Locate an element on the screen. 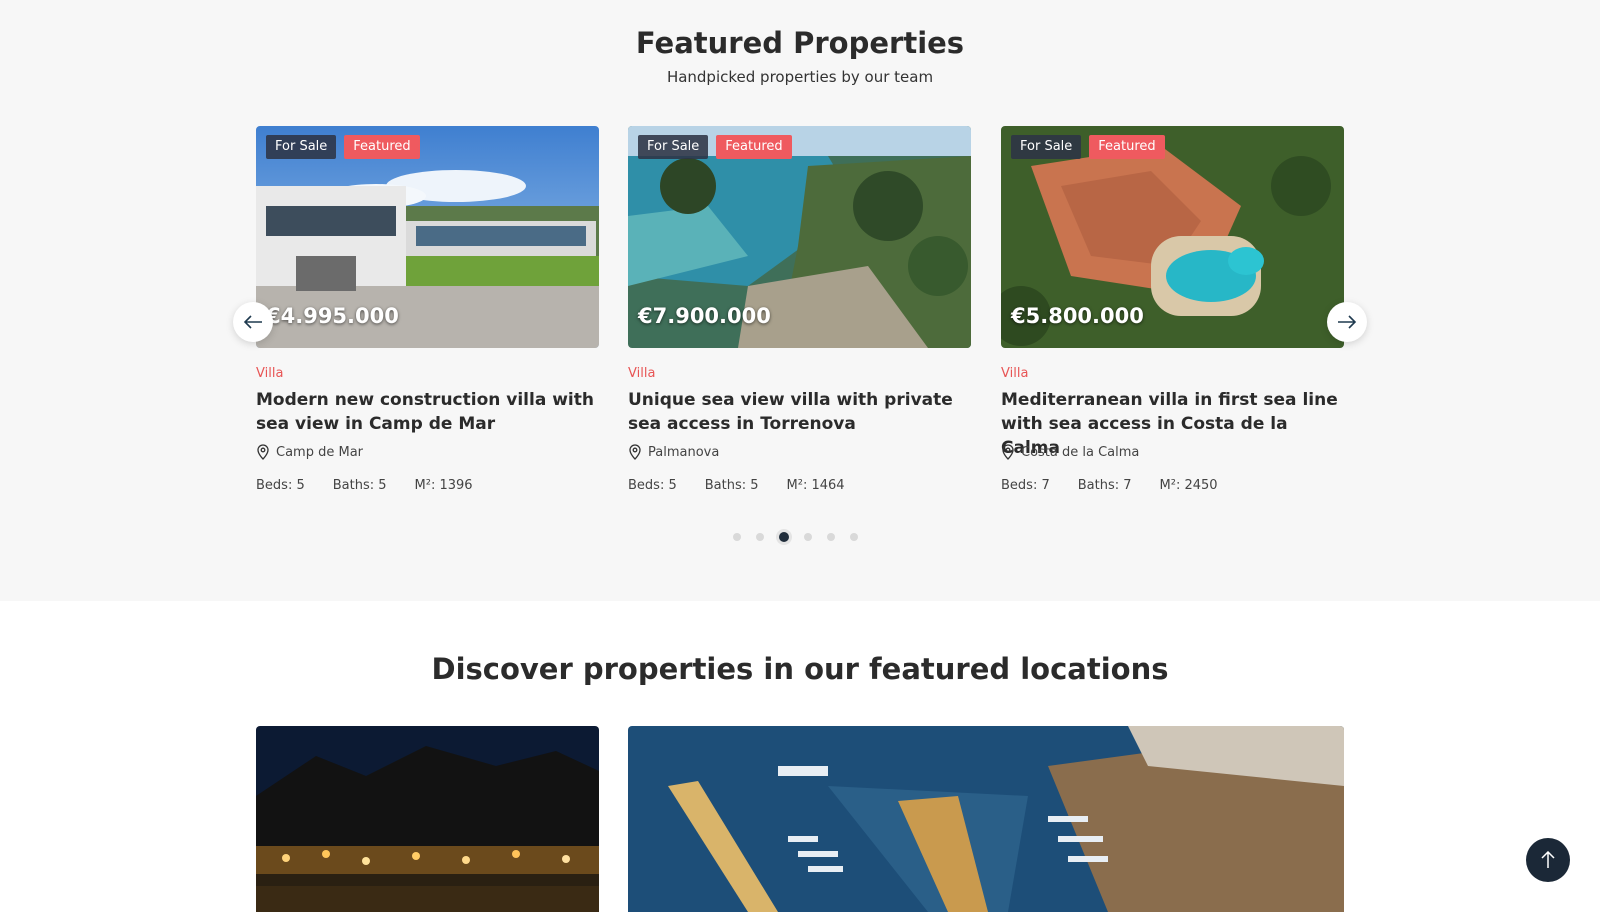  property-photo: For Sale Featured €5.800.000 is located at coordinates (1172, 237).